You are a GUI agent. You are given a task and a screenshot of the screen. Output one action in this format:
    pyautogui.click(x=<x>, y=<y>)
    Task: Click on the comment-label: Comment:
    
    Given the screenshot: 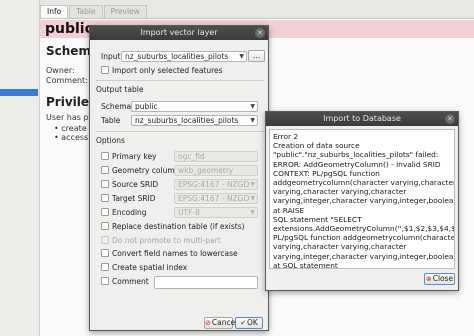 What is the action you would take?
    pyautogui.click(x=67, y=80)
    